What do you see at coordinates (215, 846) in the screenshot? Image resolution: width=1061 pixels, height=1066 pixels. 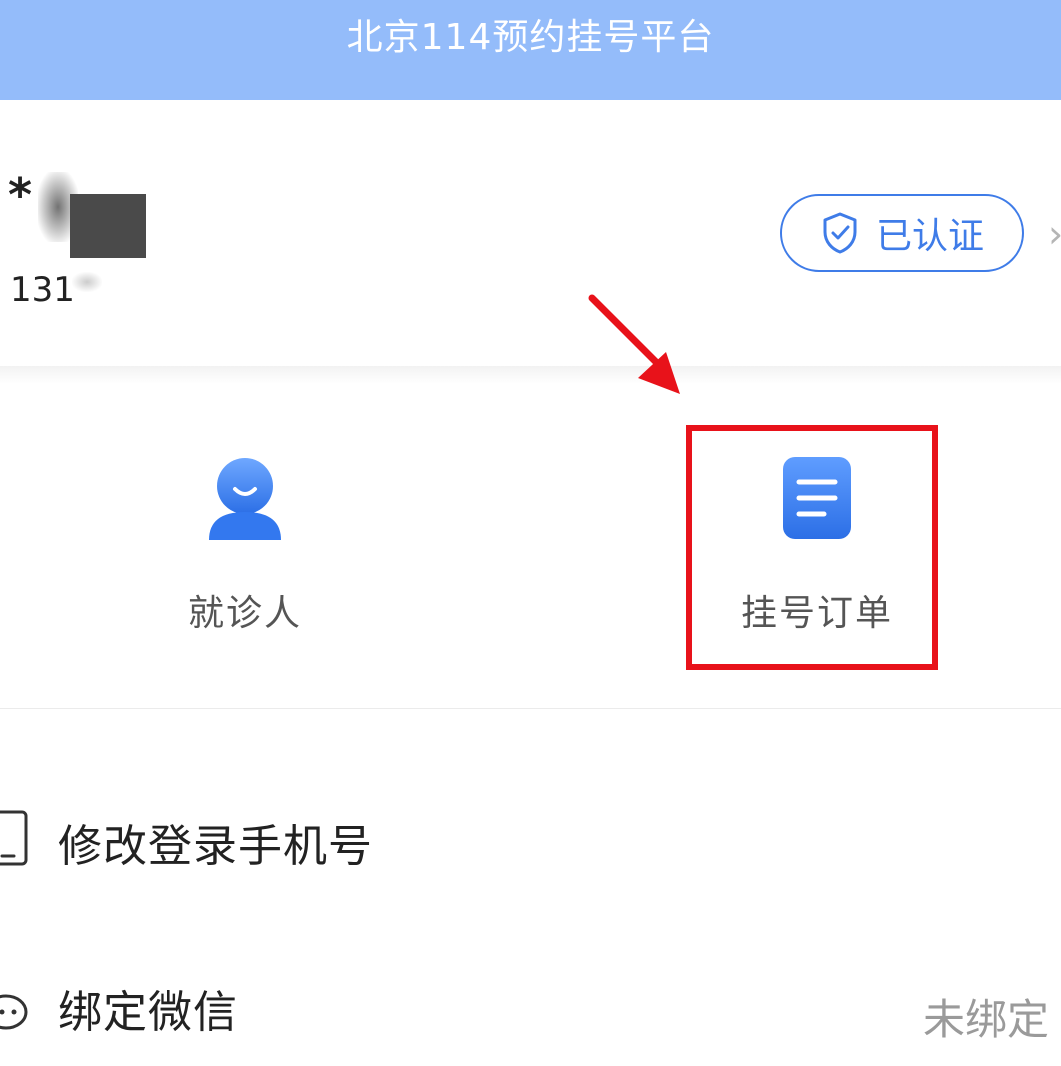 I see `menu-item-label: 修改登录手机号` at bounding box center [215, 846].